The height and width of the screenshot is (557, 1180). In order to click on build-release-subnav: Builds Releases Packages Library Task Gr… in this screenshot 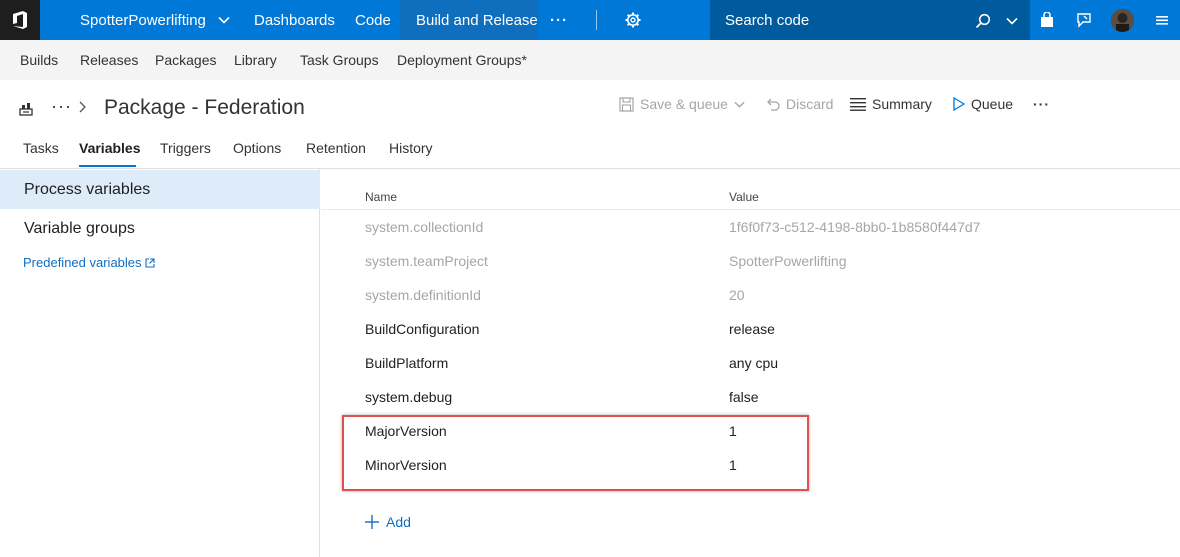, I will do `click(590, 60)`.